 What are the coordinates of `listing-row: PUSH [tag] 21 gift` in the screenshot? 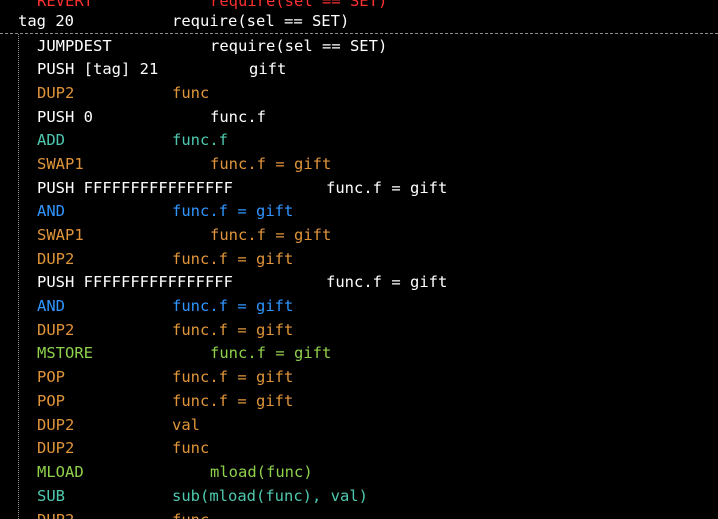 It's located at (359, 69).